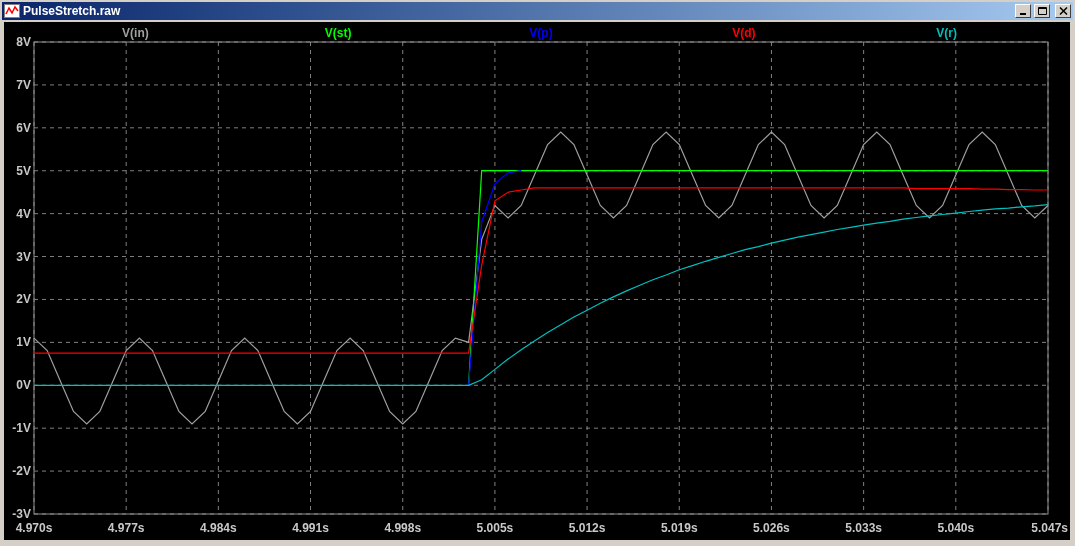  Describe the element at coordinates (863, 528) in the screenshot. I see `x-tick-label: 5.033s` at that location.